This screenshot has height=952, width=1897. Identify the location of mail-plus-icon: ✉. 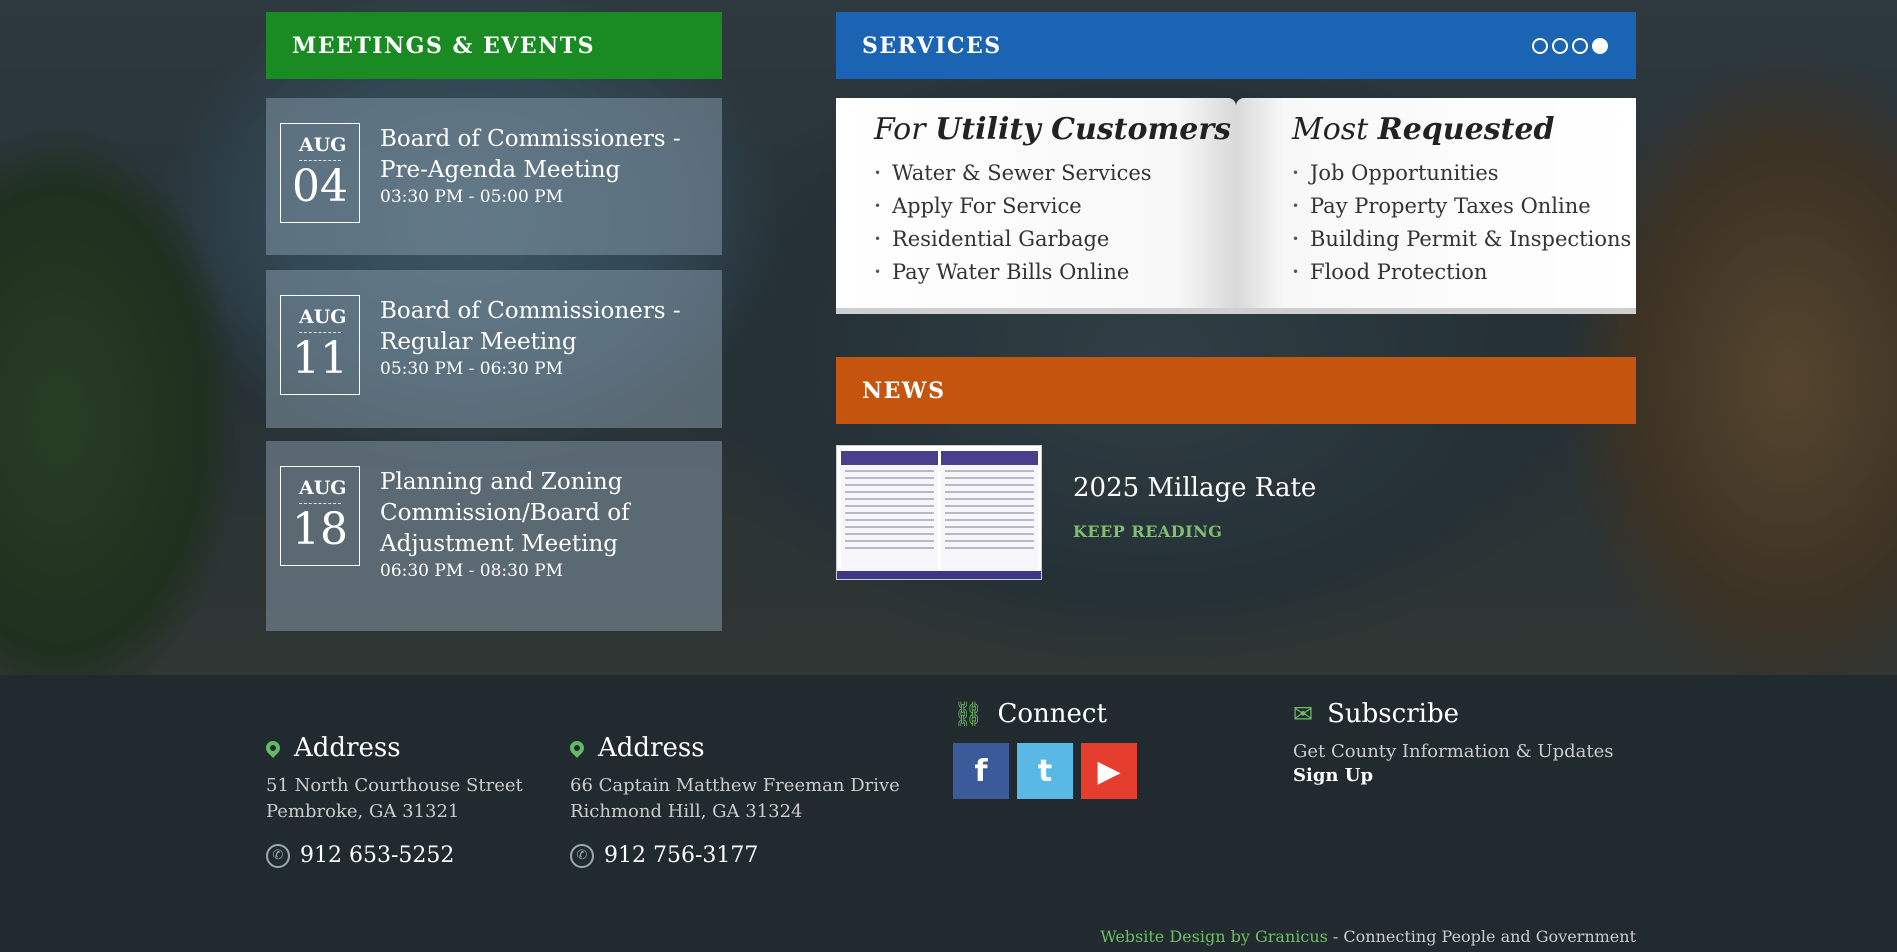
(1303, 714).